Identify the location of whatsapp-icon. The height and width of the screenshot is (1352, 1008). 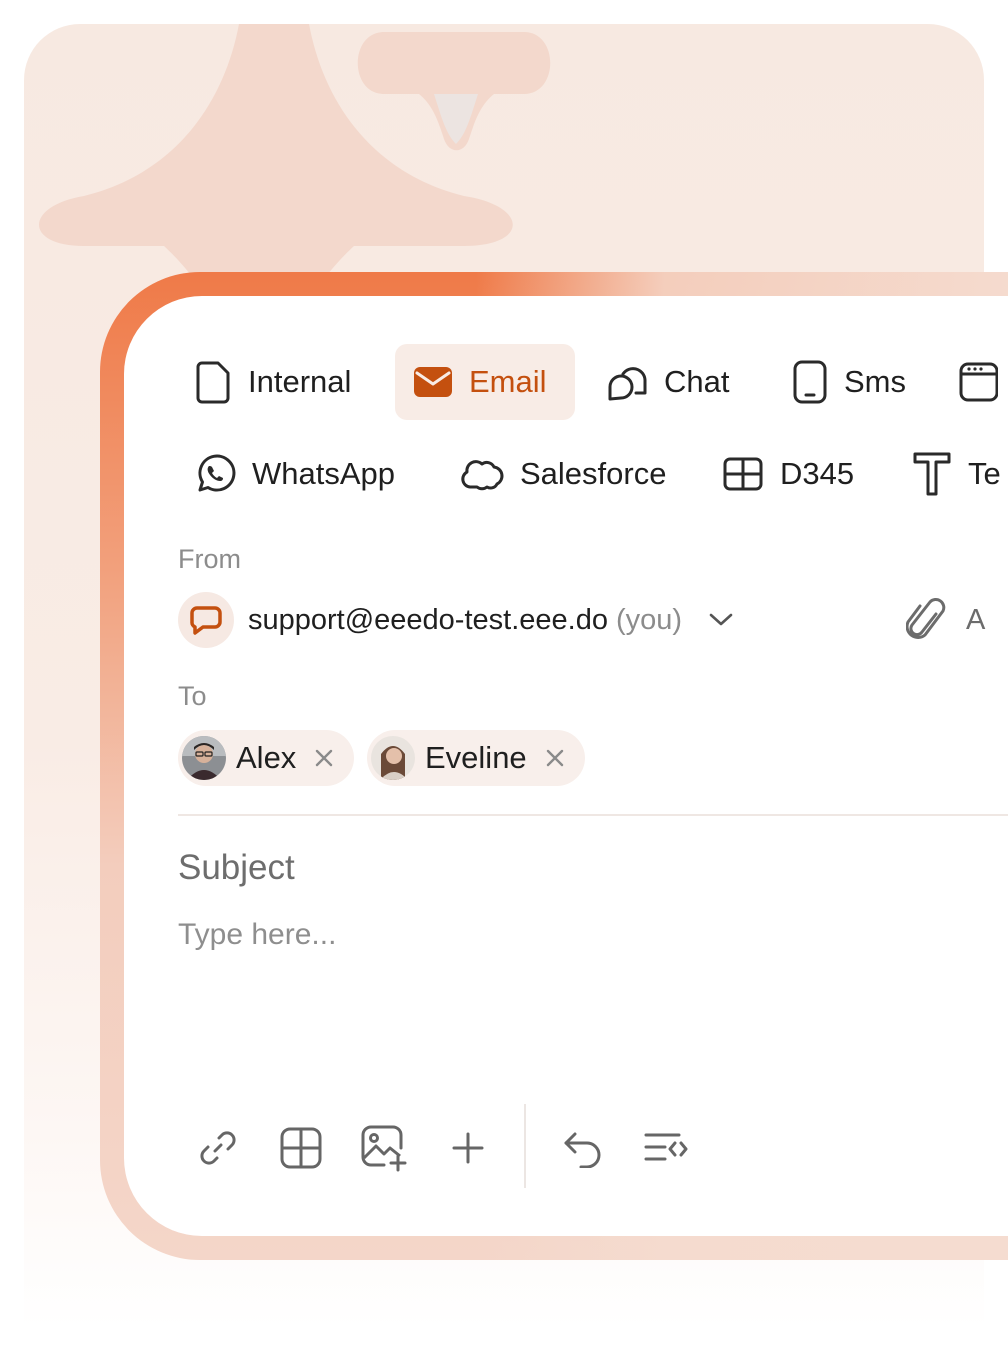
(217, 473).